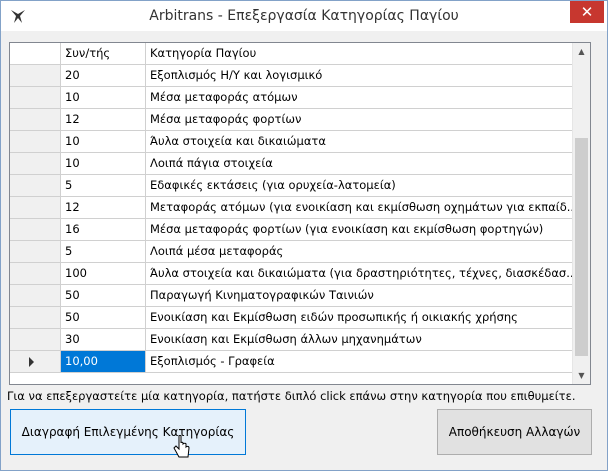  I want to click on close-icon: ✕, so click(587, 12).